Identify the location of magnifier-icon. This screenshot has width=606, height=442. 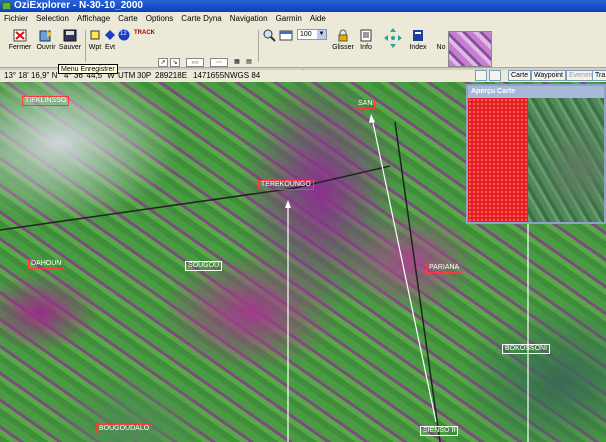
(269, 35).